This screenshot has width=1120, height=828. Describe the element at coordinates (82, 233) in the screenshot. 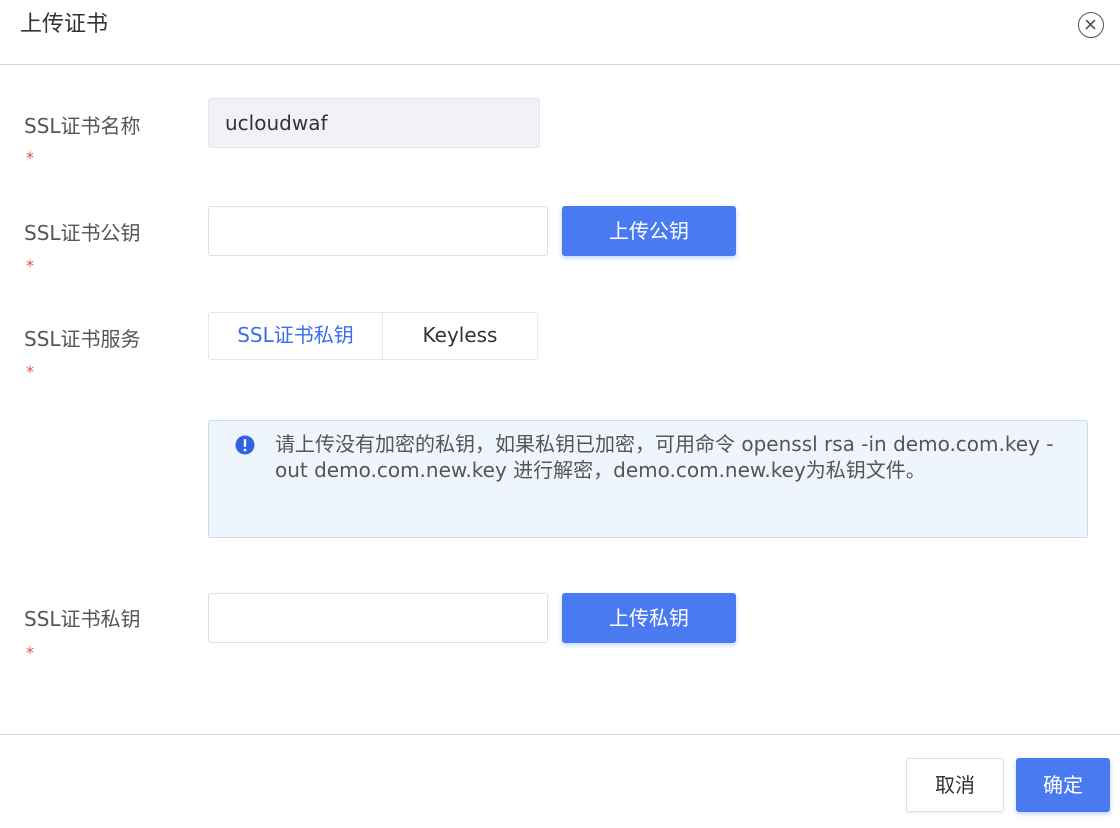

I see `public-key-label: SSL证书公钥` at that location.